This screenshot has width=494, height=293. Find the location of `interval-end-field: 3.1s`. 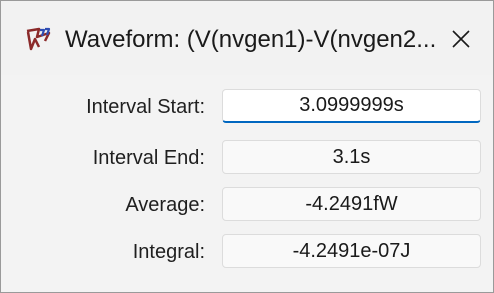

interval-end-field: 3.1s is located at coordinates (351, 157).